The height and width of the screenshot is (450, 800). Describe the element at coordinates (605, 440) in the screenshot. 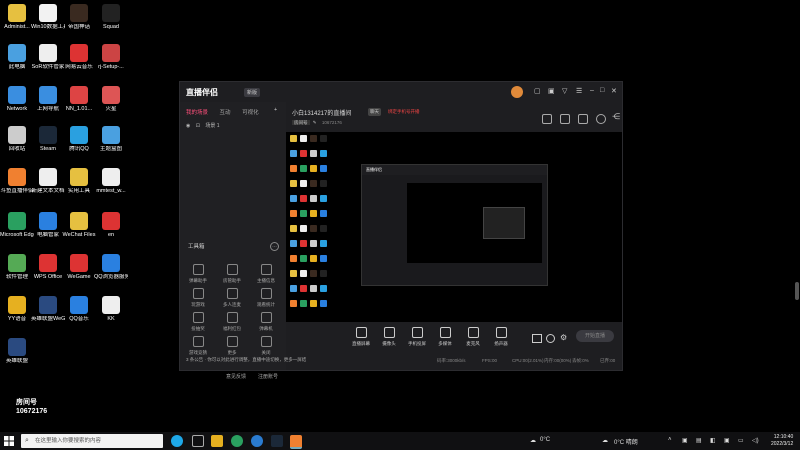

I see `tray-cloud-icon: ☁` at that location.